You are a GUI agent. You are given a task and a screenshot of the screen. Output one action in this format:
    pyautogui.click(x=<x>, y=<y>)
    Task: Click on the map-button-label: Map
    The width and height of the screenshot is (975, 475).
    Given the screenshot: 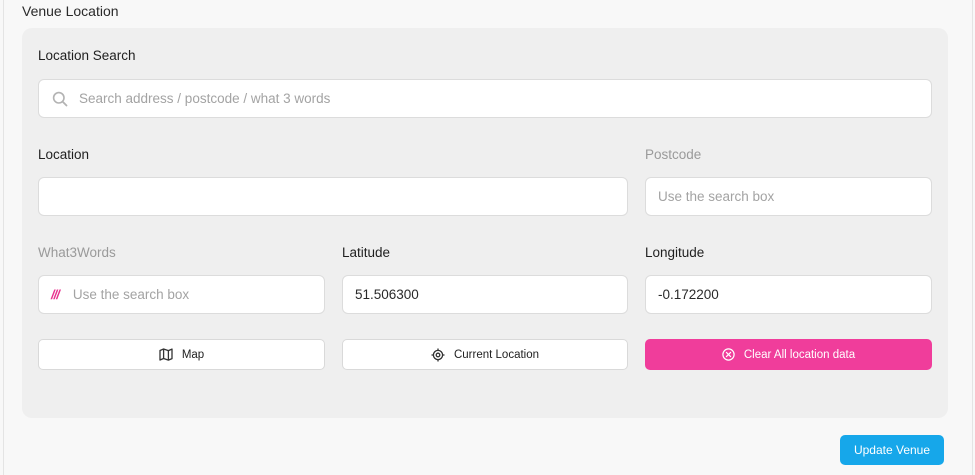 What is the action you would take?
    pyautogui.click(x=193, y=354)
    